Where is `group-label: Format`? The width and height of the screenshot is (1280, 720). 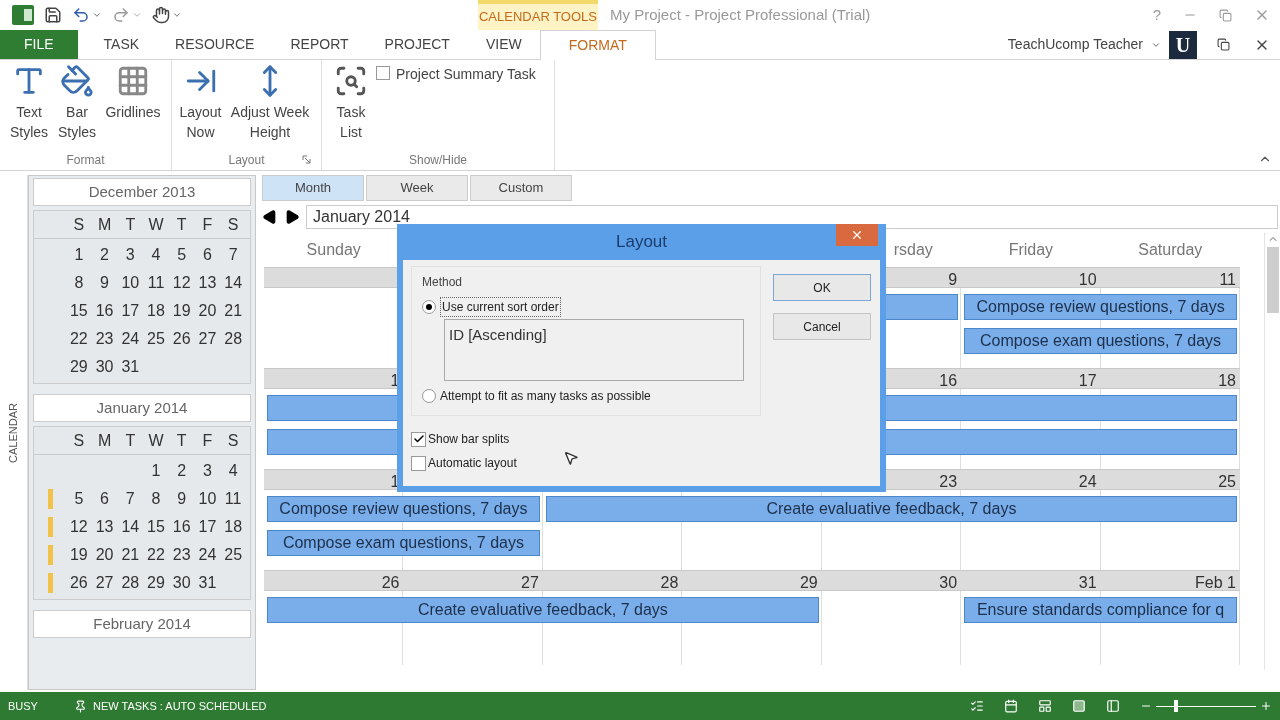 group-label: Format is located at coordinates (85, 160).